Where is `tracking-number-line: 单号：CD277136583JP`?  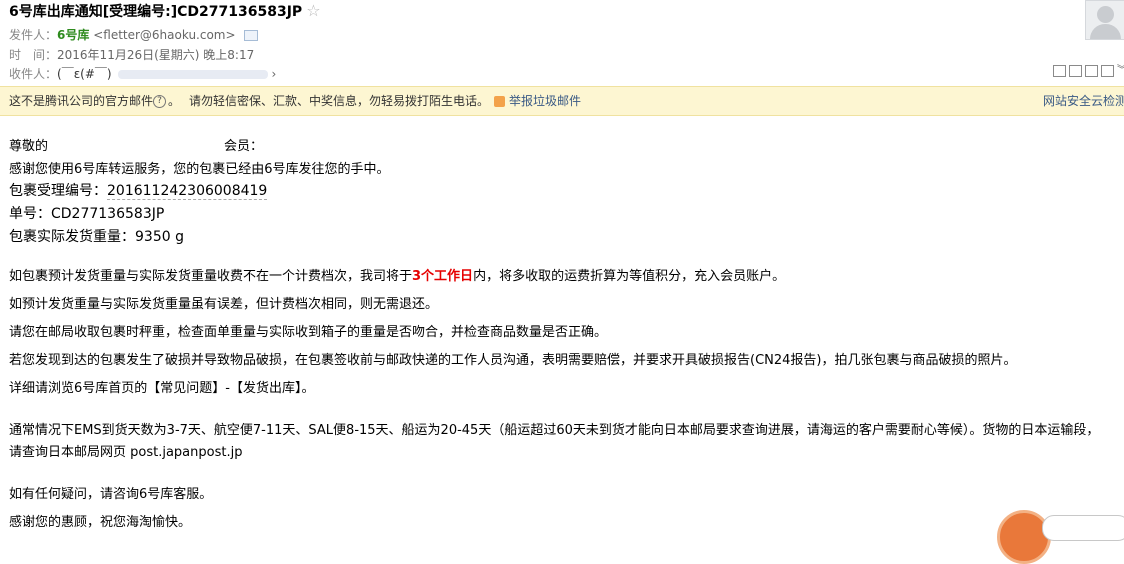
tracking-number-line: 单号：CD277136583JP is located at coordinates (86, 213).